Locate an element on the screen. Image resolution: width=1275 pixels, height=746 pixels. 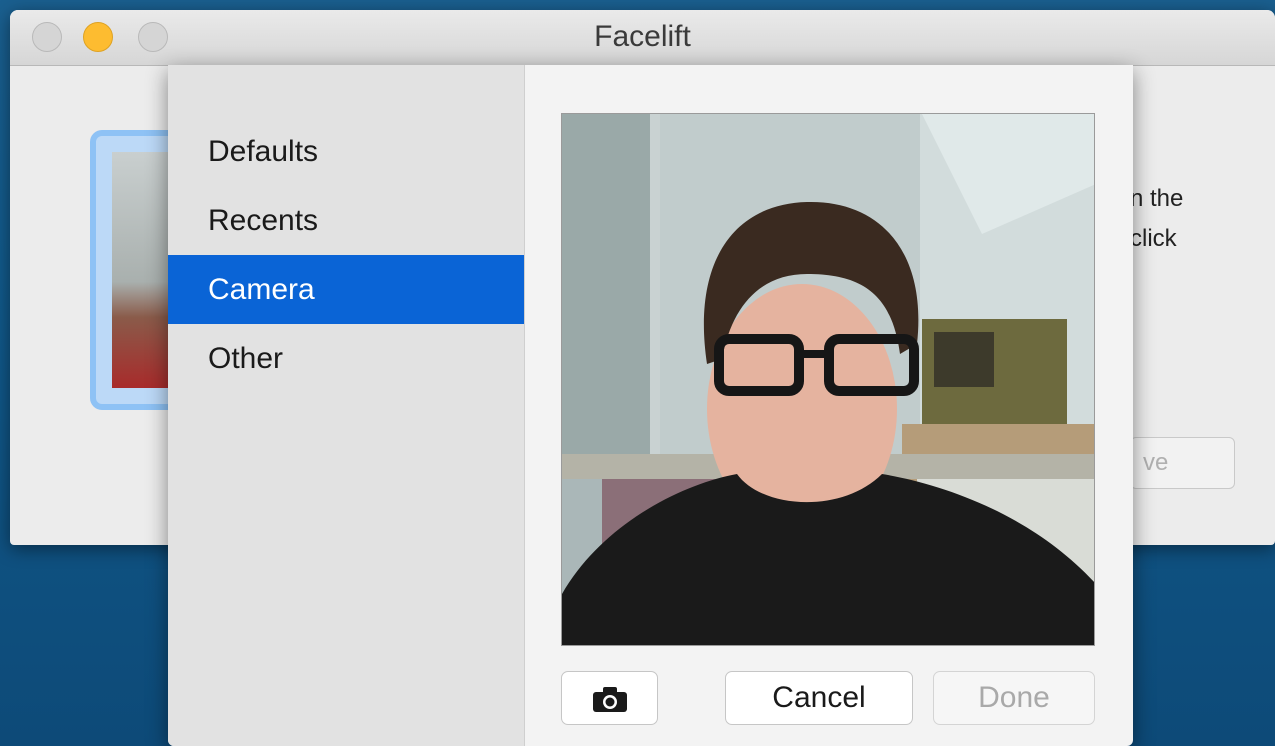
window-title: Facelift is located at coordinates (642, 36).